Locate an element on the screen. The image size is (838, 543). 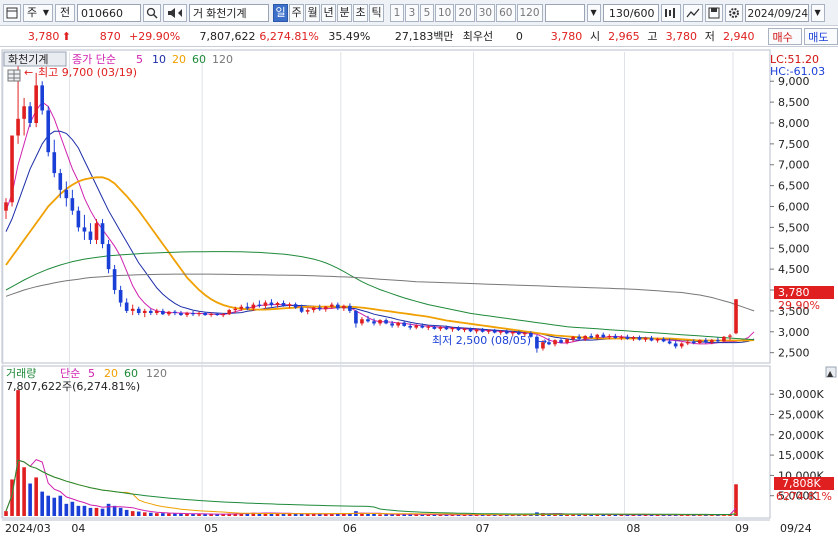
interval-tab-60: 60 is located at coordinates (506, 12).